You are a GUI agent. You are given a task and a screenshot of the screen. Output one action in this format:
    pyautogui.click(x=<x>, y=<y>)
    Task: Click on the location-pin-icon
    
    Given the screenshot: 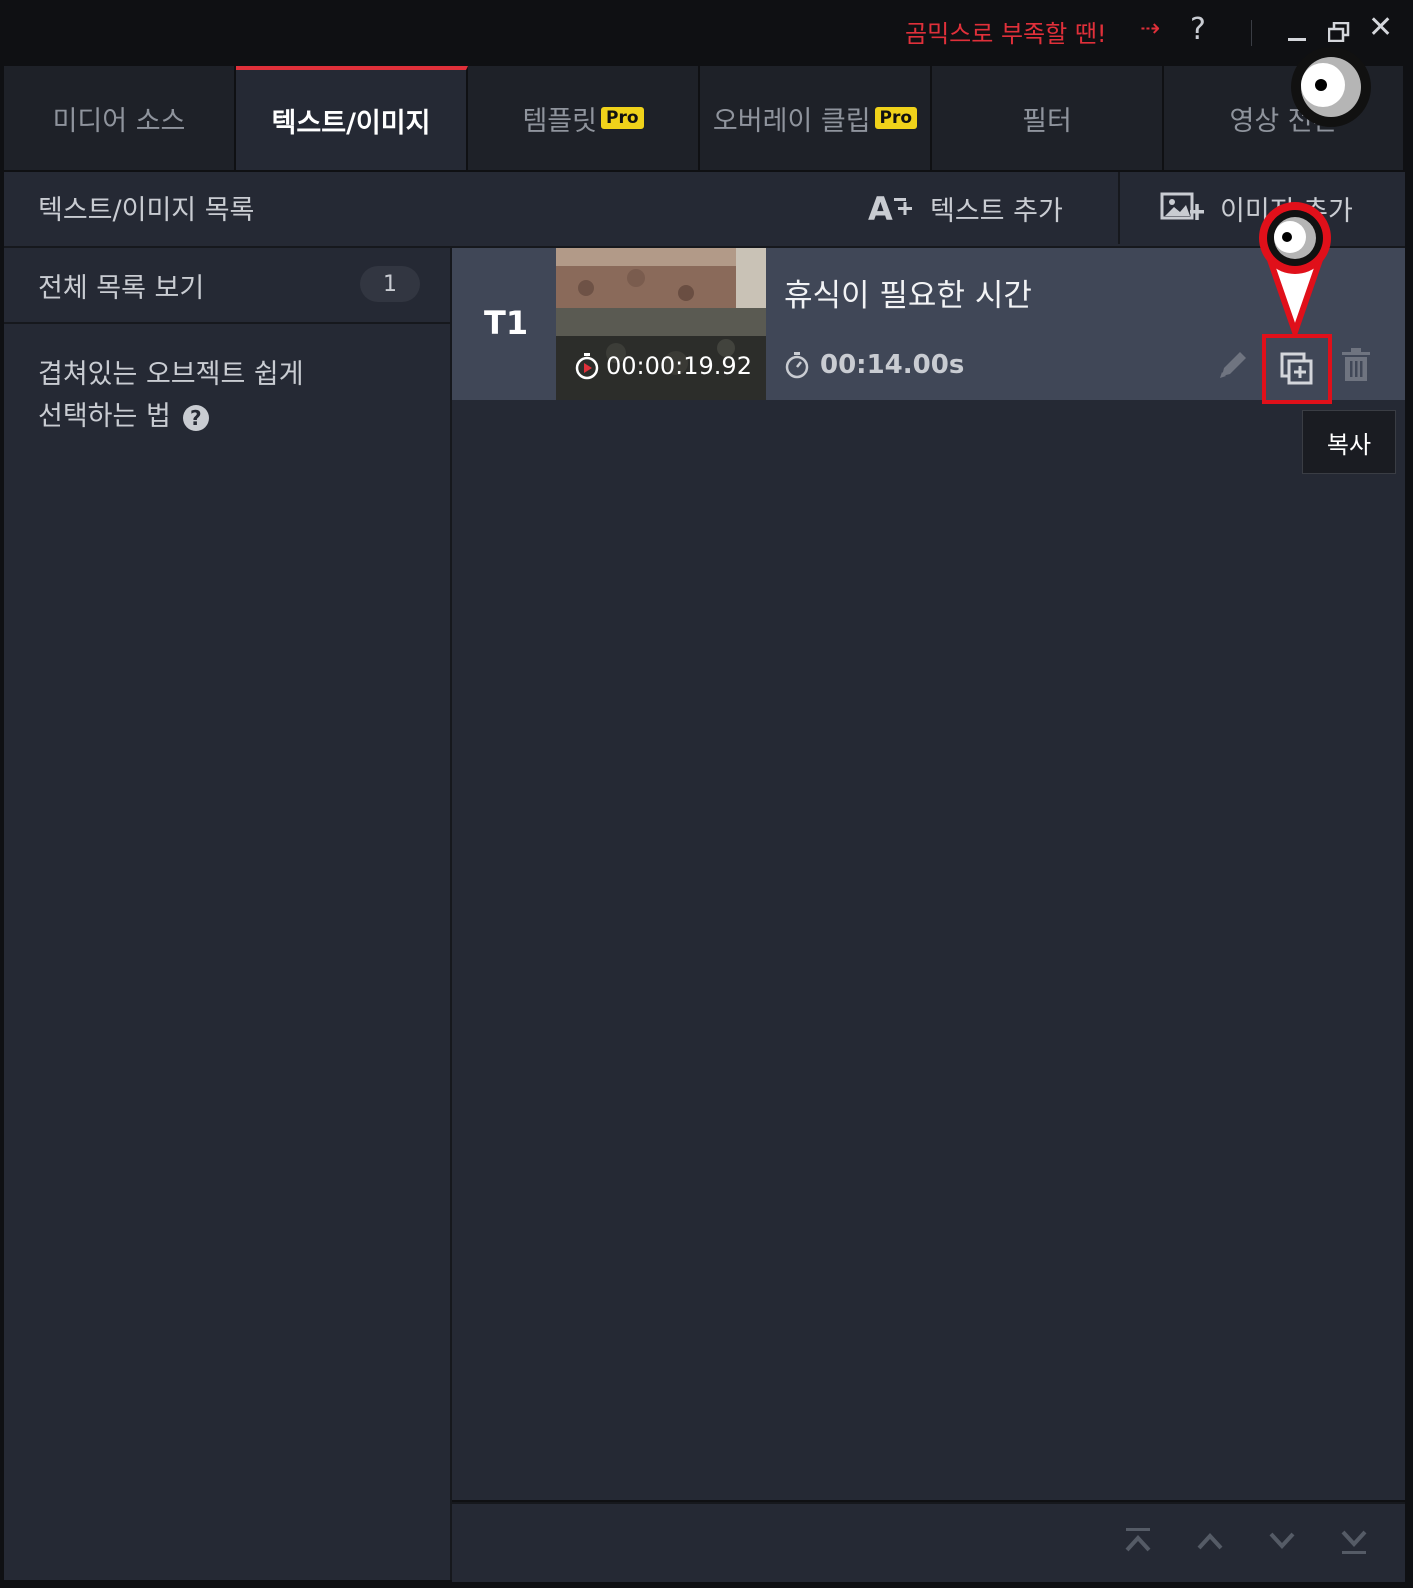 What is the action you would take?
    pyautogui.click(x=1295, y=269)
    